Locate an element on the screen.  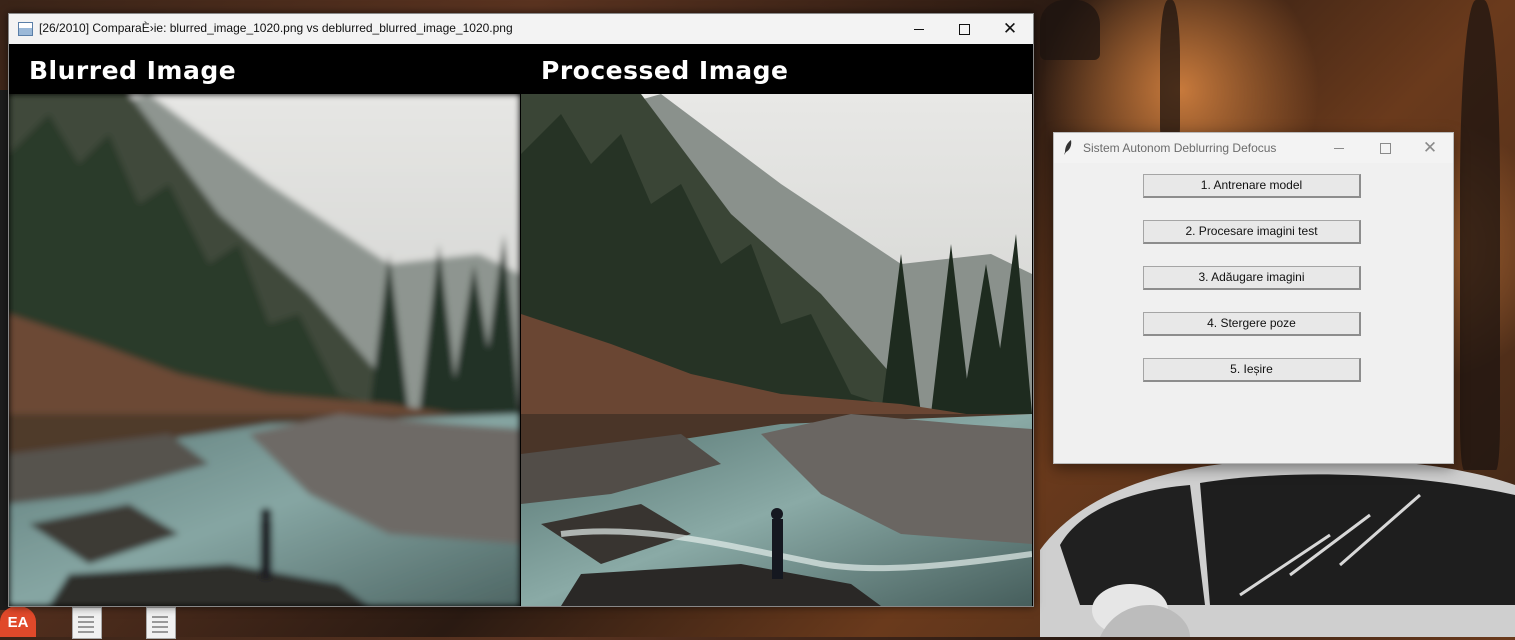
window-app-icon is located at coordinates (25, 29).